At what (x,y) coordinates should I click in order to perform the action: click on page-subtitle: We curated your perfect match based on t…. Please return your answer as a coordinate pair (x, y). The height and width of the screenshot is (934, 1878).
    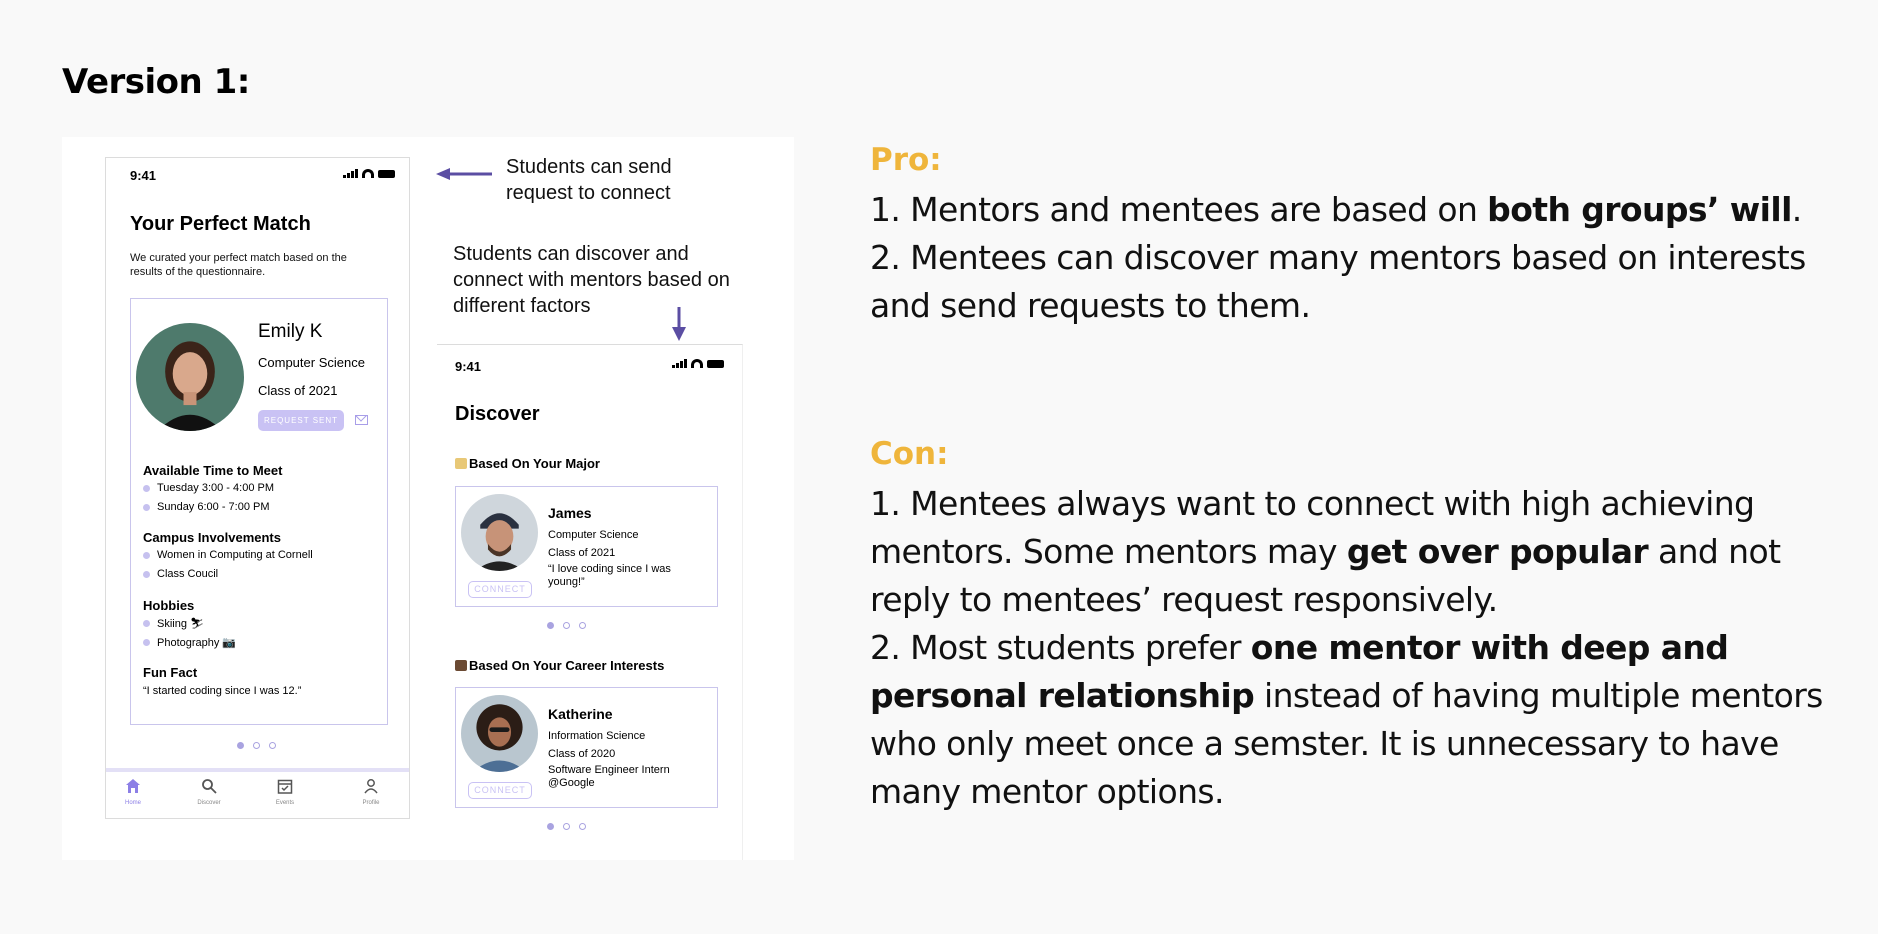
    Looking at the image, I should click on (238, 265).